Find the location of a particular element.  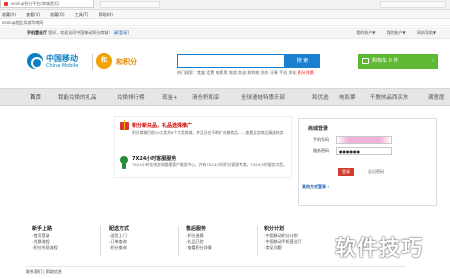

footer-bottom-links: 联系我们 | 帮助信息 is located at coordinates (216, 270).